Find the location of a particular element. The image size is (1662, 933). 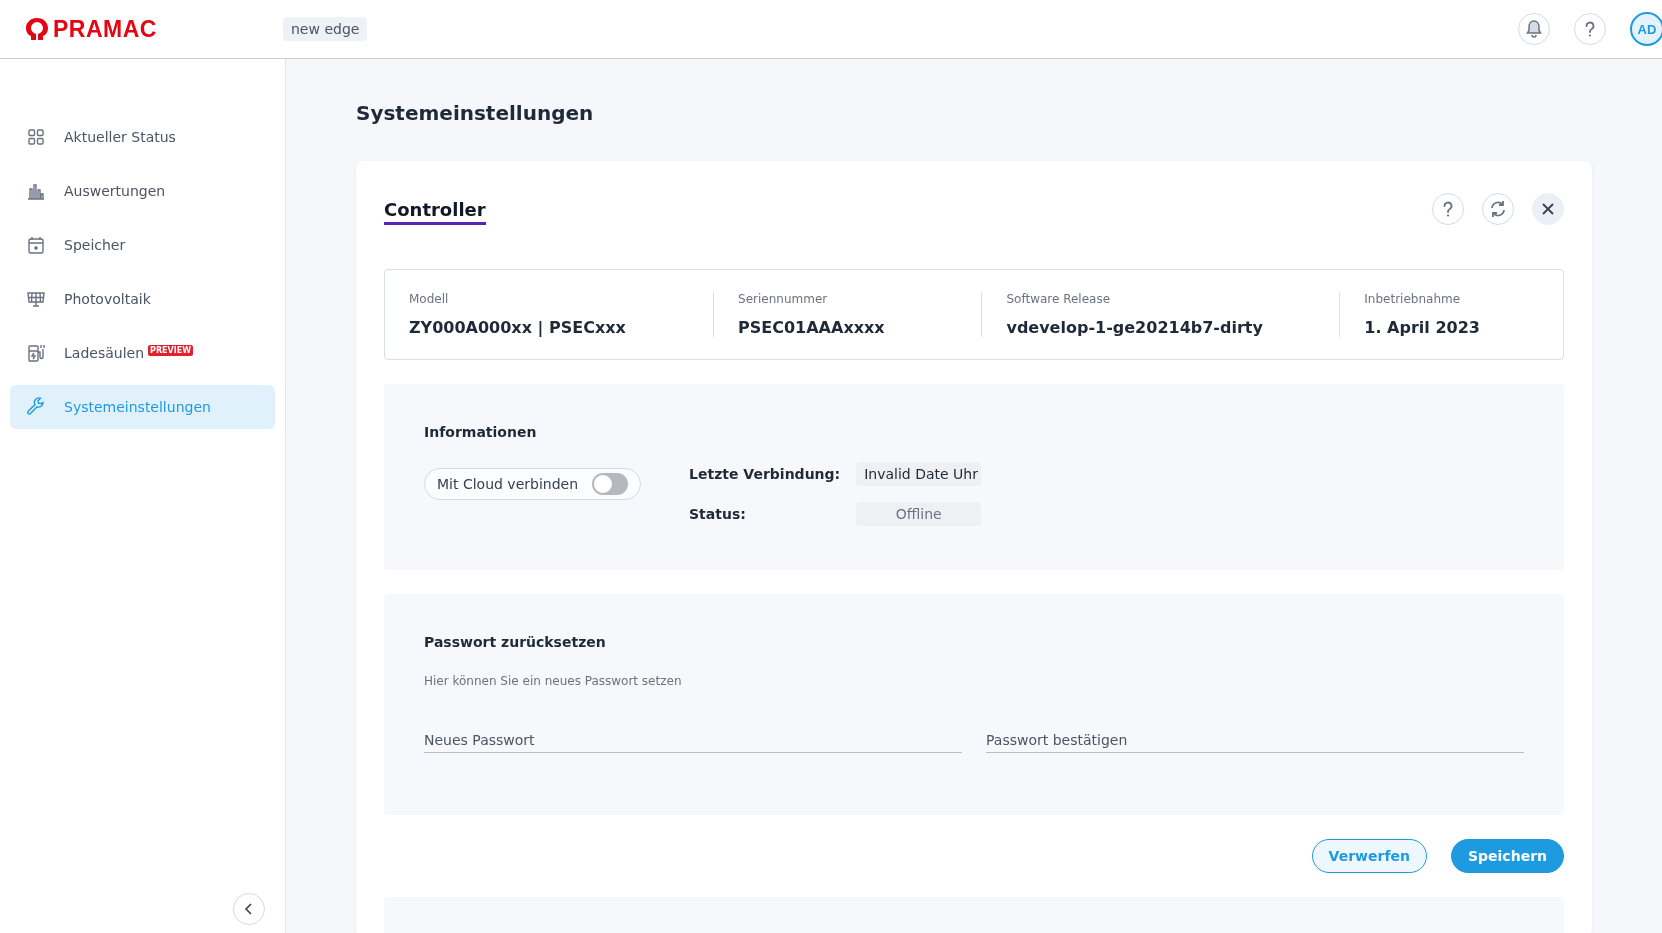

notifications-button is located at coordinates (1534, 29).